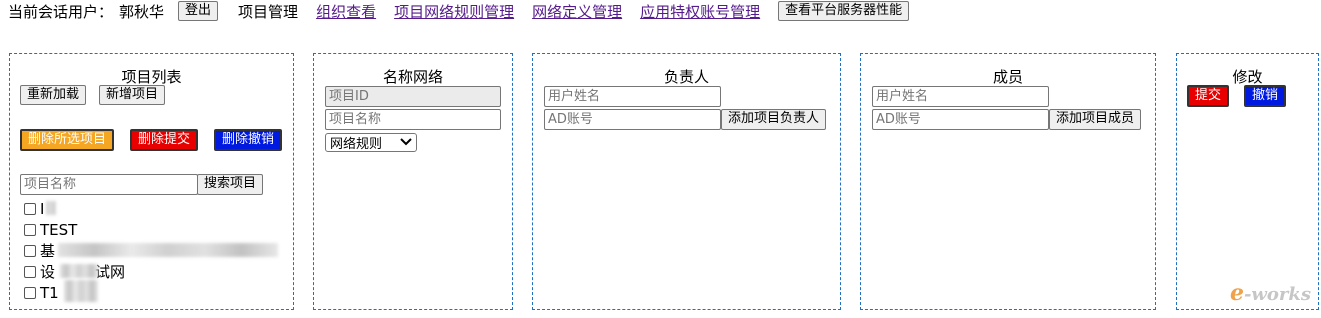 This screenshot has width=1321, height=318. I want to click on logout-button: 登出, so click(198, 11).